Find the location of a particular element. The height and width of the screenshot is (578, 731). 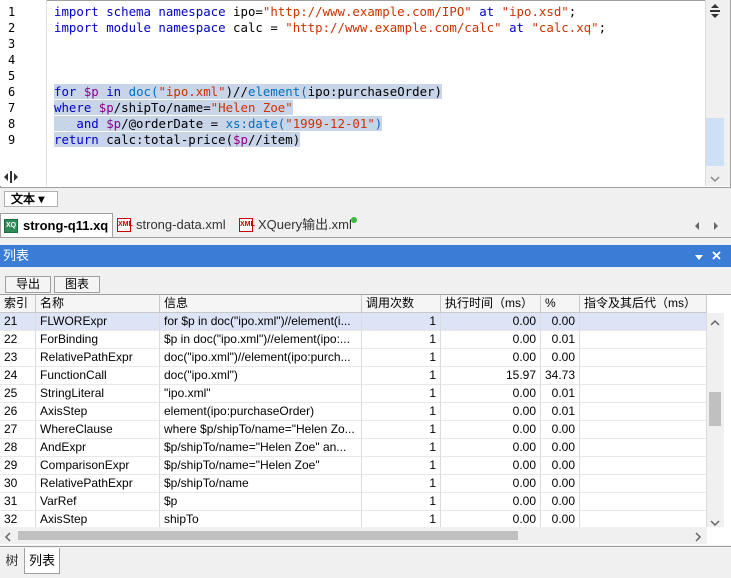

code-token: at is located at coordinates (516, 27).